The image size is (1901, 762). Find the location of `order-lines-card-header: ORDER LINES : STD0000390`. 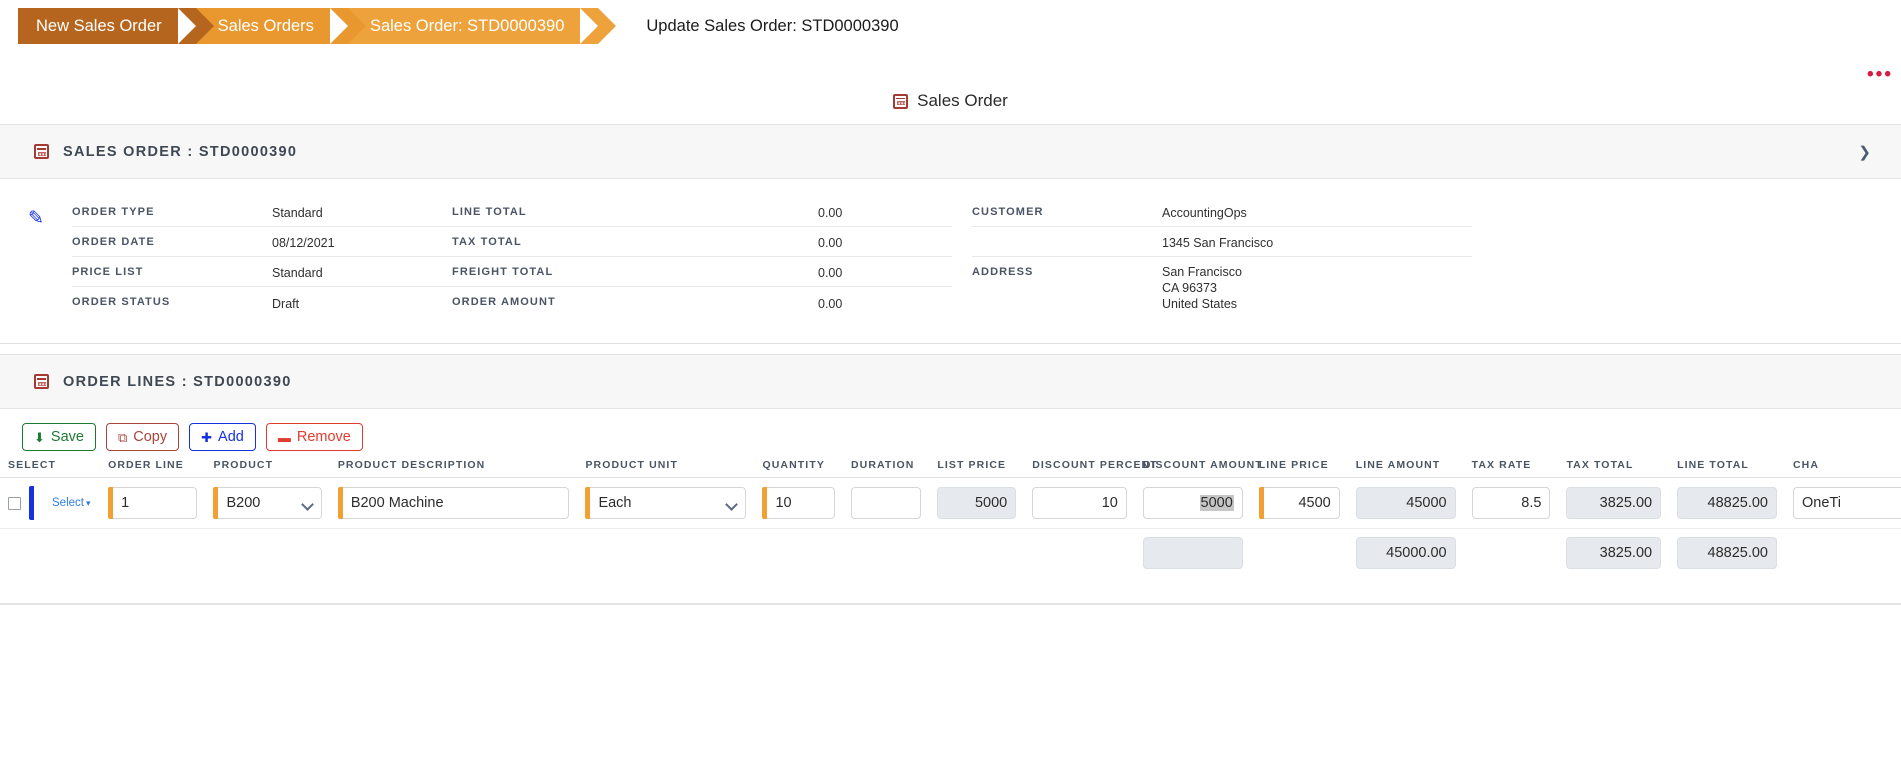

order-lines-card-header: ORDER LINES : STD0000390 is located at coordinates (950, 382).